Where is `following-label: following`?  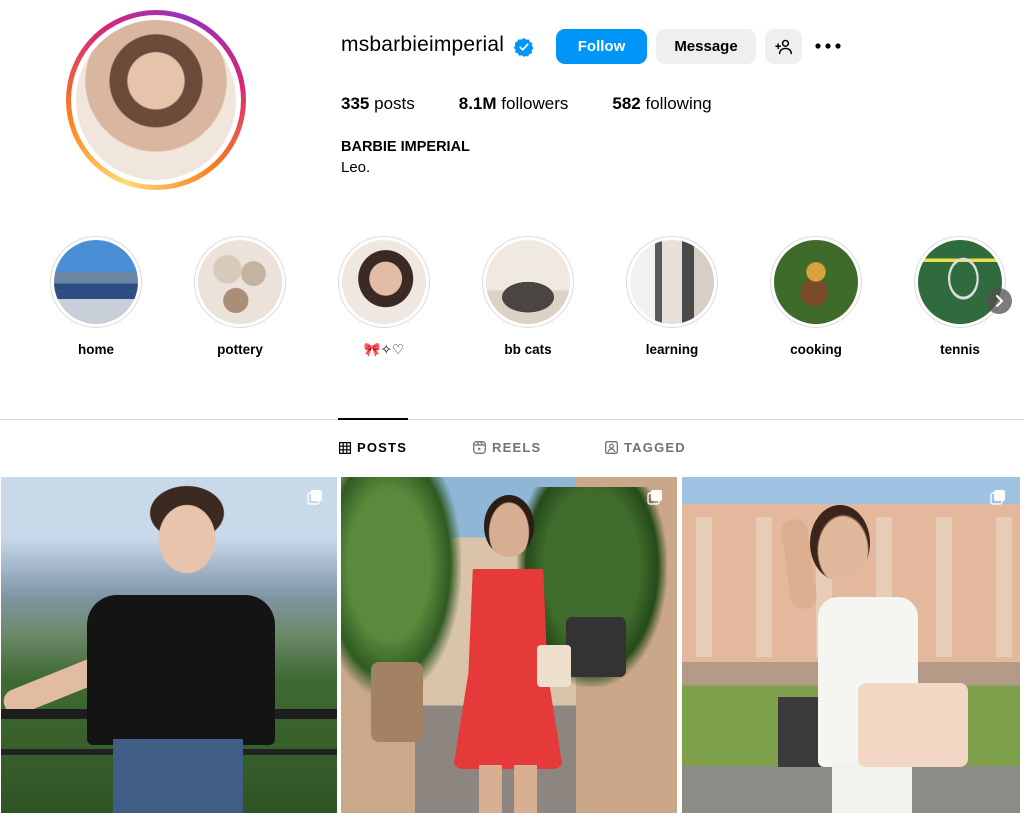
following-label: following is located at coordinates (678, 103).